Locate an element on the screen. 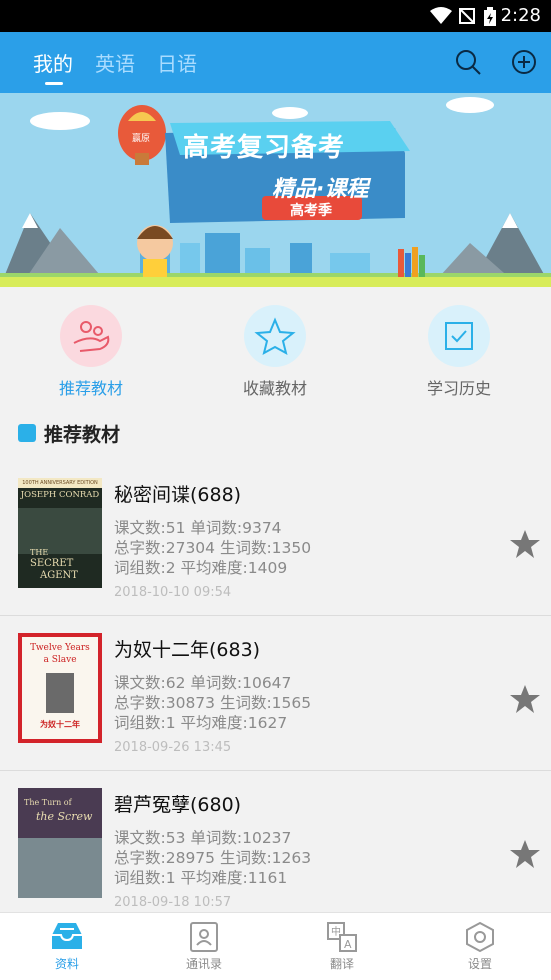  book-title: 秘密间谍(688) is located at coordinates (178, 495).